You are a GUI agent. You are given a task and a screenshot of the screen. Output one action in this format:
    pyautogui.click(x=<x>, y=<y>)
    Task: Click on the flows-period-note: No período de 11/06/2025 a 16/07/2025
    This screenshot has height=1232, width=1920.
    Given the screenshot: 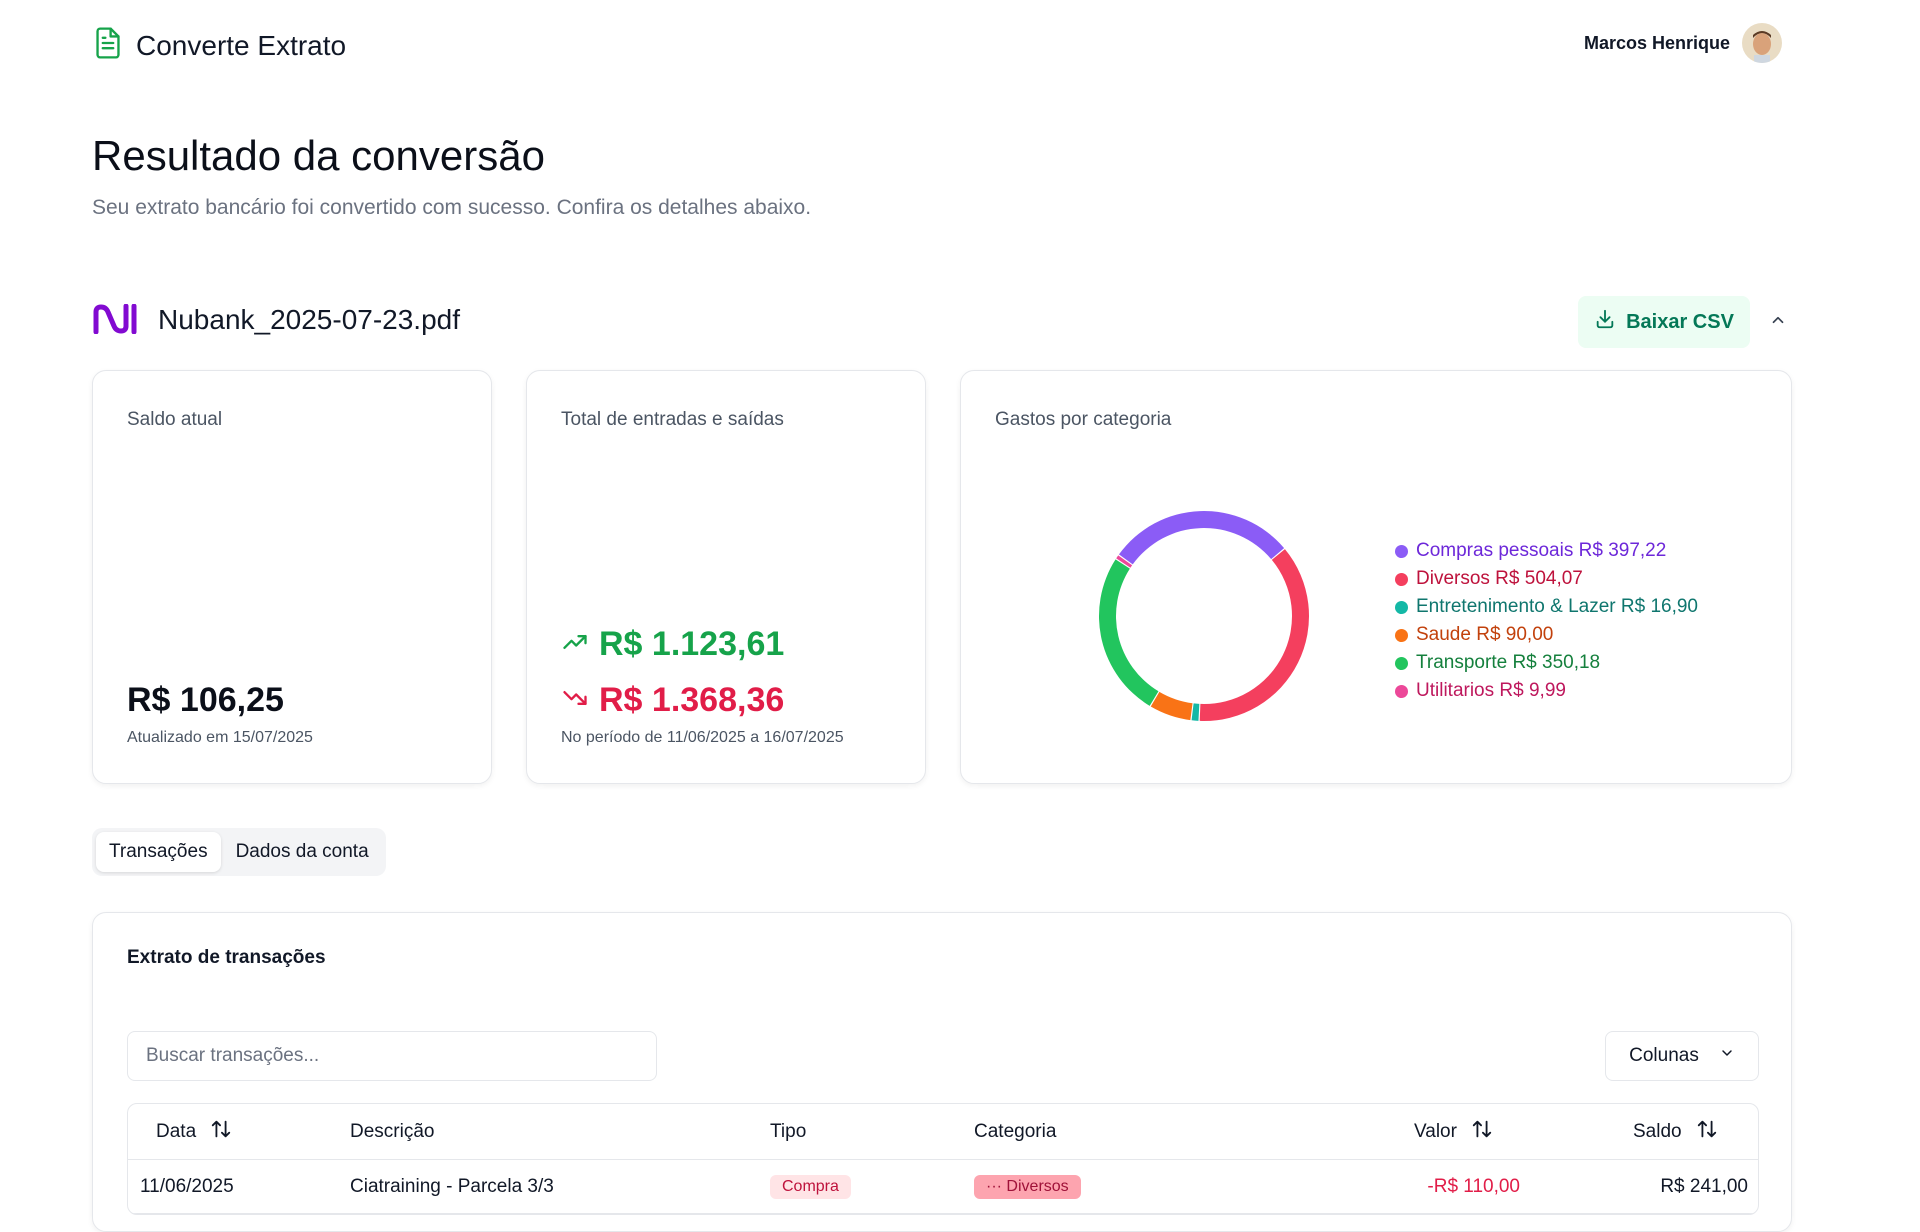 What is the action you would take?
    pyautogui.click(x=702, y=737)
    